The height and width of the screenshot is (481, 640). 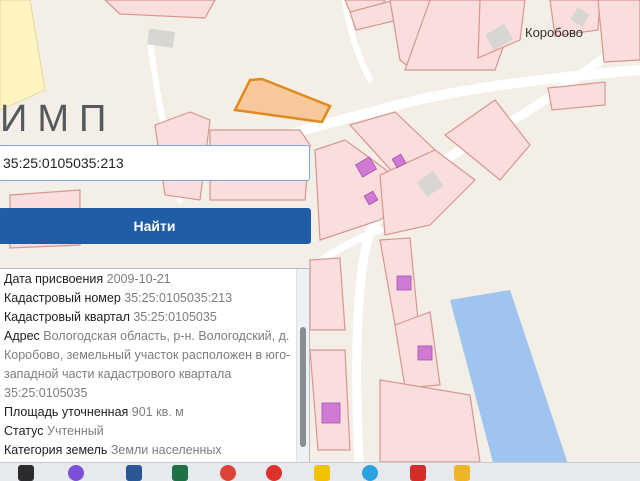 I want to click on locality-label: Коробово, so click(x=554, y=32).